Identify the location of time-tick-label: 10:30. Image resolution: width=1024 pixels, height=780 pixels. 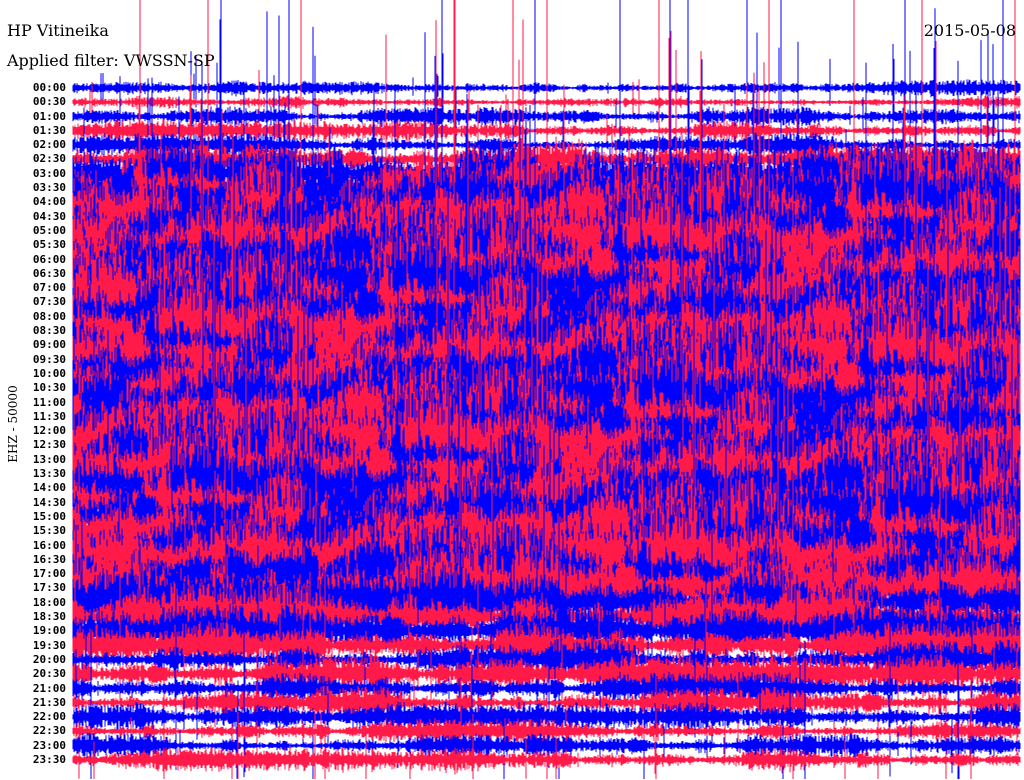
(49, 388).